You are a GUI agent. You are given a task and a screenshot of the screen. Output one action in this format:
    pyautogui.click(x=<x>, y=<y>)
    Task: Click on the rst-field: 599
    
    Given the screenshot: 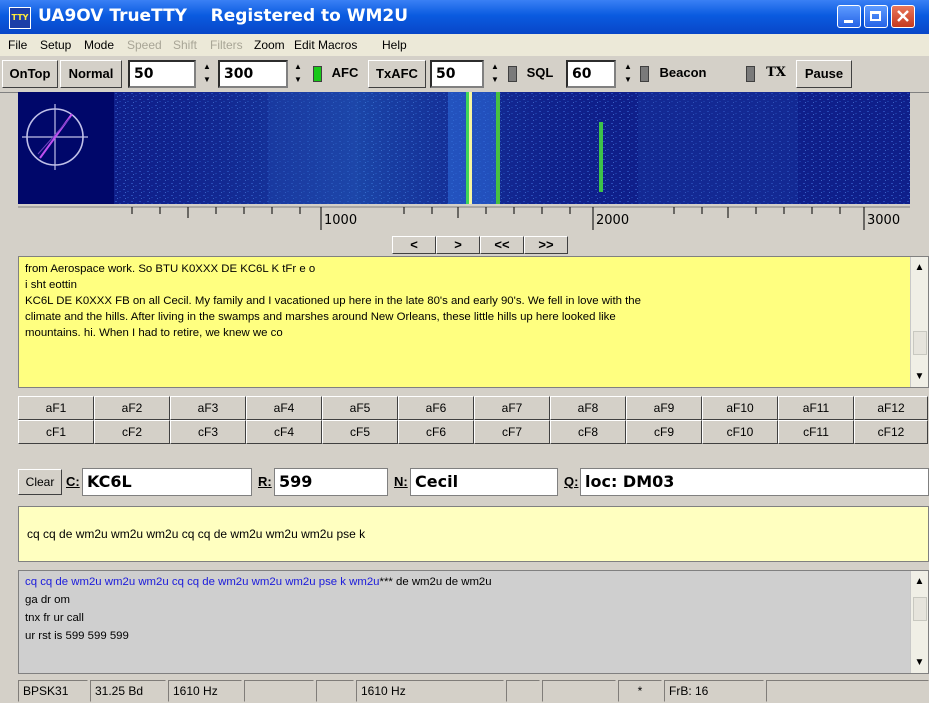 What is the action you would take?
    pyautogui.click(x=331, y=482)
    